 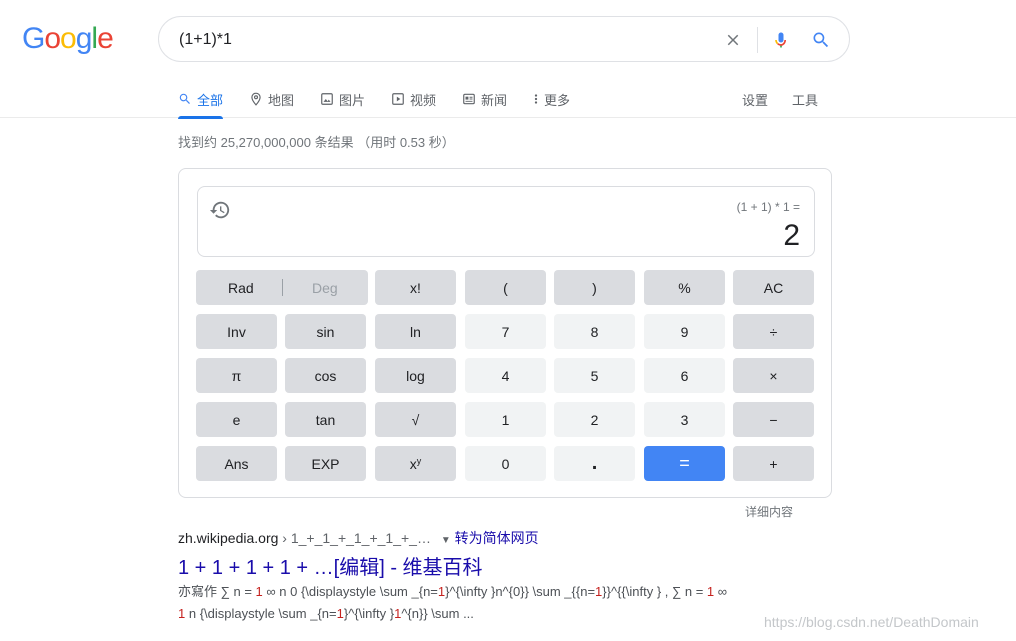 I want to click on digit-8-button: 8, so click(x=594, y=331).